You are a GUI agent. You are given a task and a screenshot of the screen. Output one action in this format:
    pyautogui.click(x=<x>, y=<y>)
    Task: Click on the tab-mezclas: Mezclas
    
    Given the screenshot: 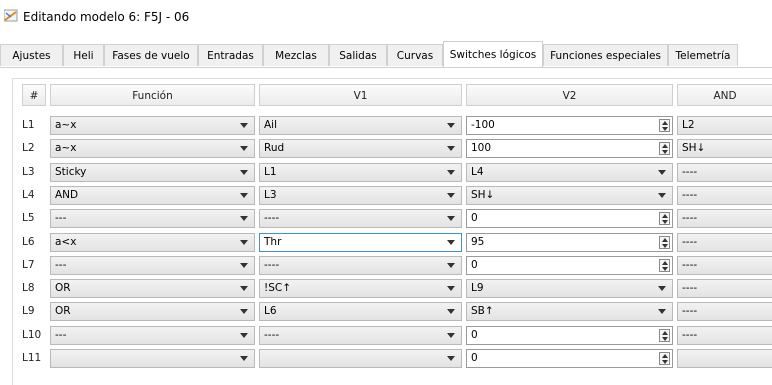 What is the action you would take?
    pyautogui.click(x=296, y=55)
    